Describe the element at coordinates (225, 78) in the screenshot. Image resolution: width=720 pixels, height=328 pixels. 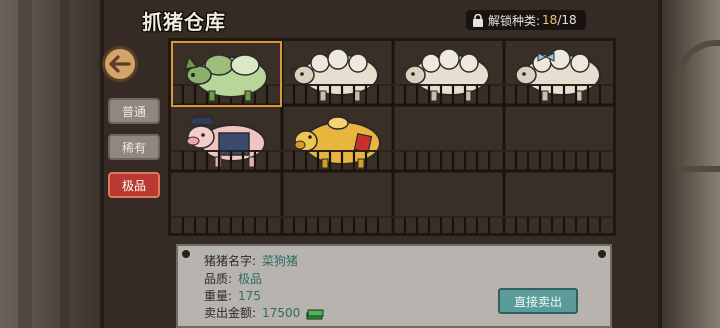
I see `cabbage-dog-pig-icon` at that location.